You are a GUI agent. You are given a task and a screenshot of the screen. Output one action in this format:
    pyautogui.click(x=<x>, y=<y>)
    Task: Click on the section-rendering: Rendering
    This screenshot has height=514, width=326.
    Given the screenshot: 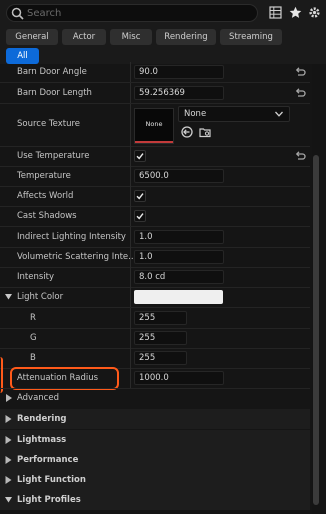 What is the action you would take?
    pyautogui.click(x=155, y=419)
    